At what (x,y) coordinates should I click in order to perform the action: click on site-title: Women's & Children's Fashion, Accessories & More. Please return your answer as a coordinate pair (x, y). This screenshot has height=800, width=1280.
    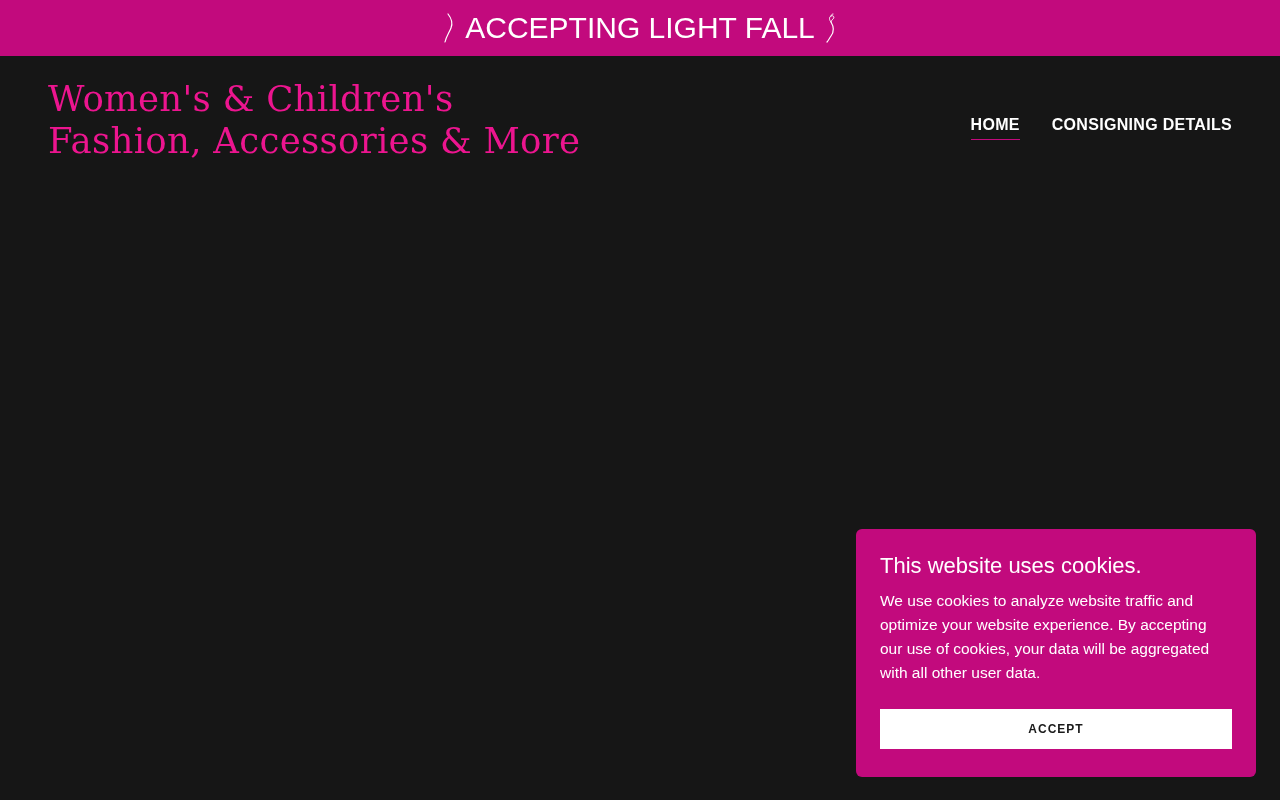
    Looking at the image, I should click on (314, 120).